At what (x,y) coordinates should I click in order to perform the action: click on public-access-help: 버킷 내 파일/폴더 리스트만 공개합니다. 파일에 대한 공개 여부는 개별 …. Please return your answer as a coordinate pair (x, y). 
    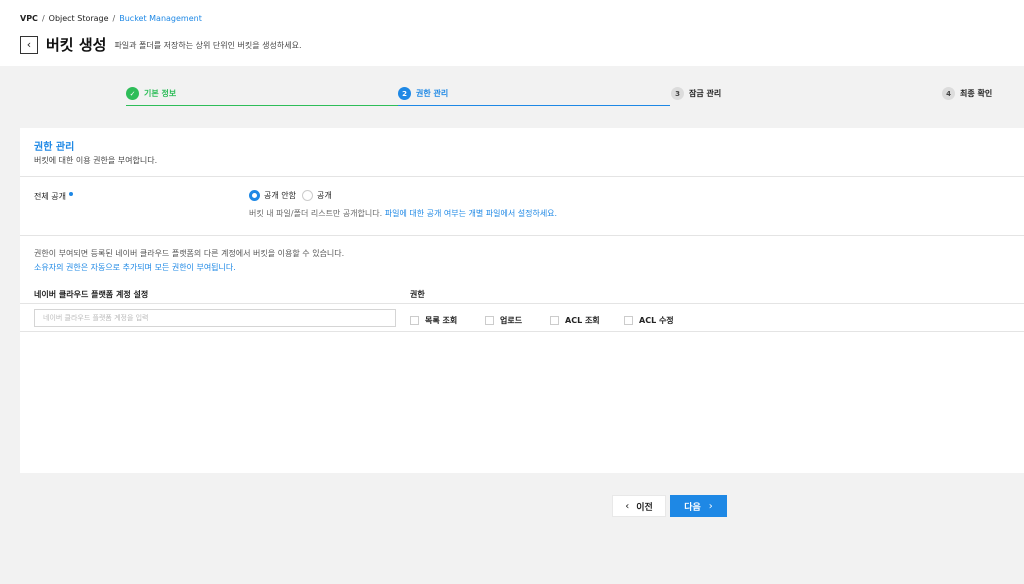
    Looking at the image, I should click on (403, 213).